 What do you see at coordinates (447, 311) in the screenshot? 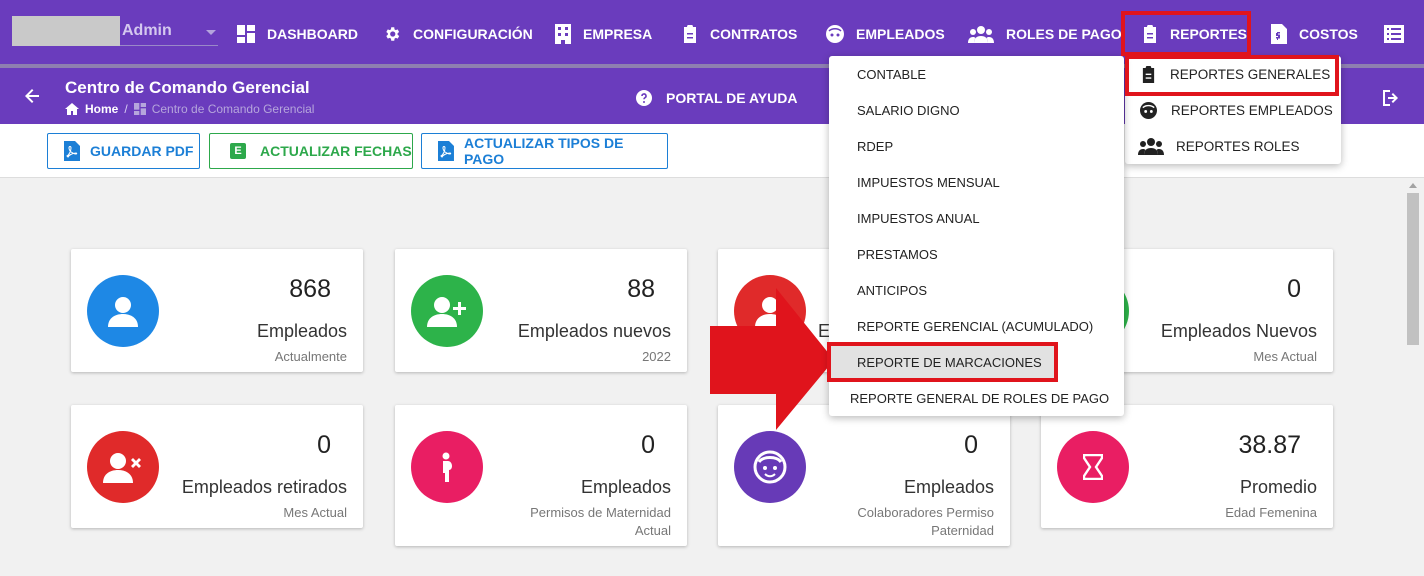
I see `person-add-icon` at bounding box center [447, 311].